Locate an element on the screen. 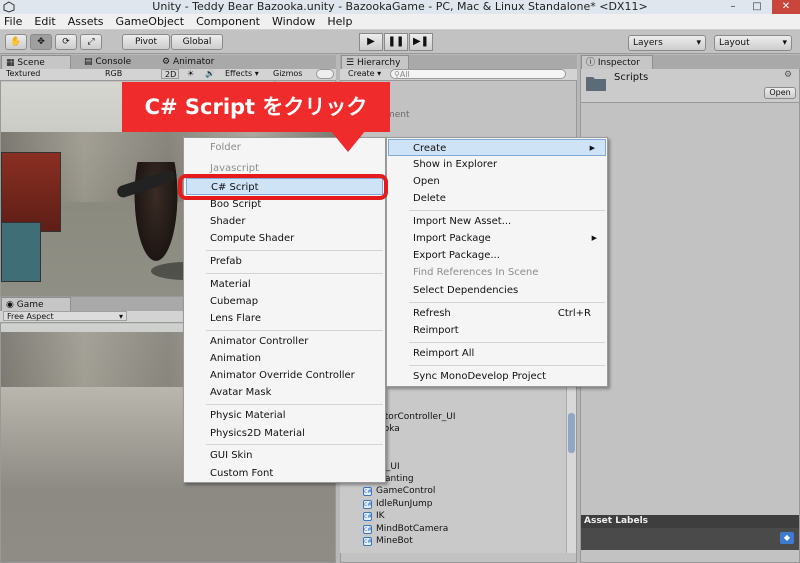 The image size is (800, 563). hand-tool-icon: ✋ is located at coordinates (16, 42).